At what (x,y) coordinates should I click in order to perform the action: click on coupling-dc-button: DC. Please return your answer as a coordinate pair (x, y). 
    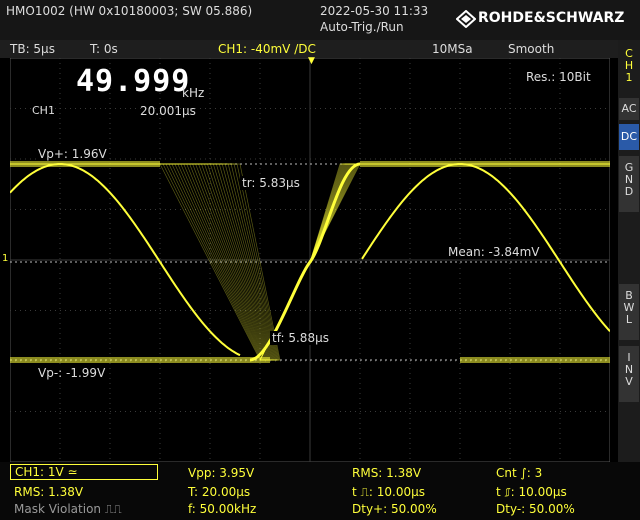
    Looking at the image, I should click on (629, 137).